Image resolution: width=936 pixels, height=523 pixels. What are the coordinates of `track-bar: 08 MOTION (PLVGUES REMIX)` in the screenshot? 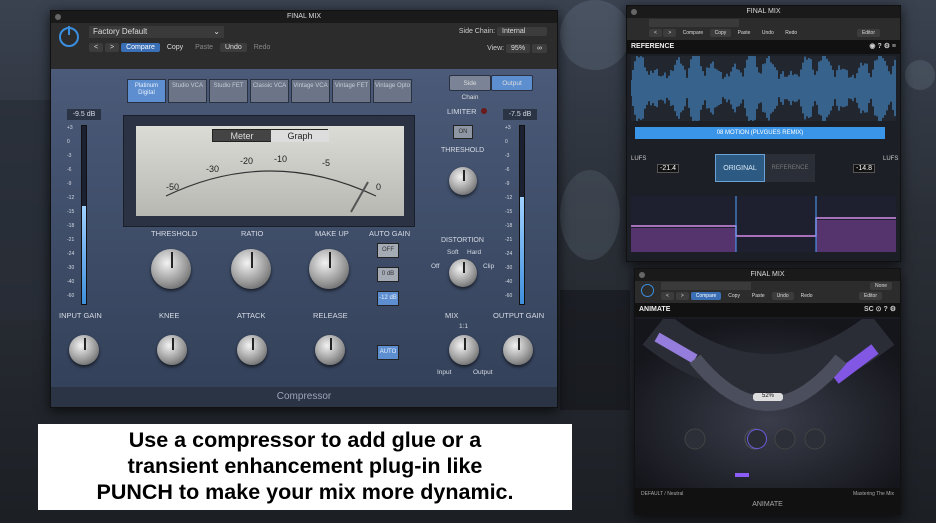 It's located at (760, 133).